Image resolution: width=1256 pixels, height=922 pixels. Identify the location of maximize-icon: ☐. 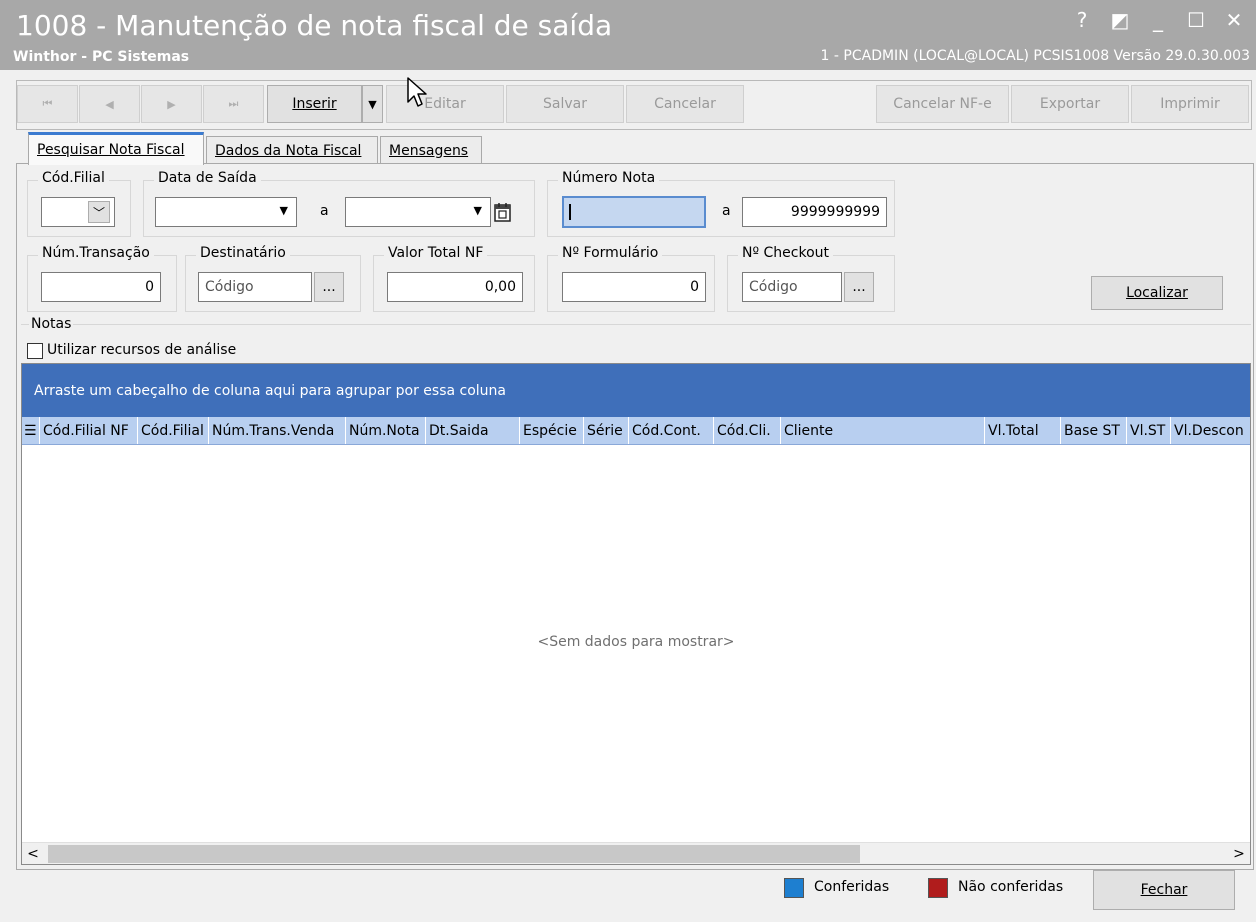
(1196, 20).